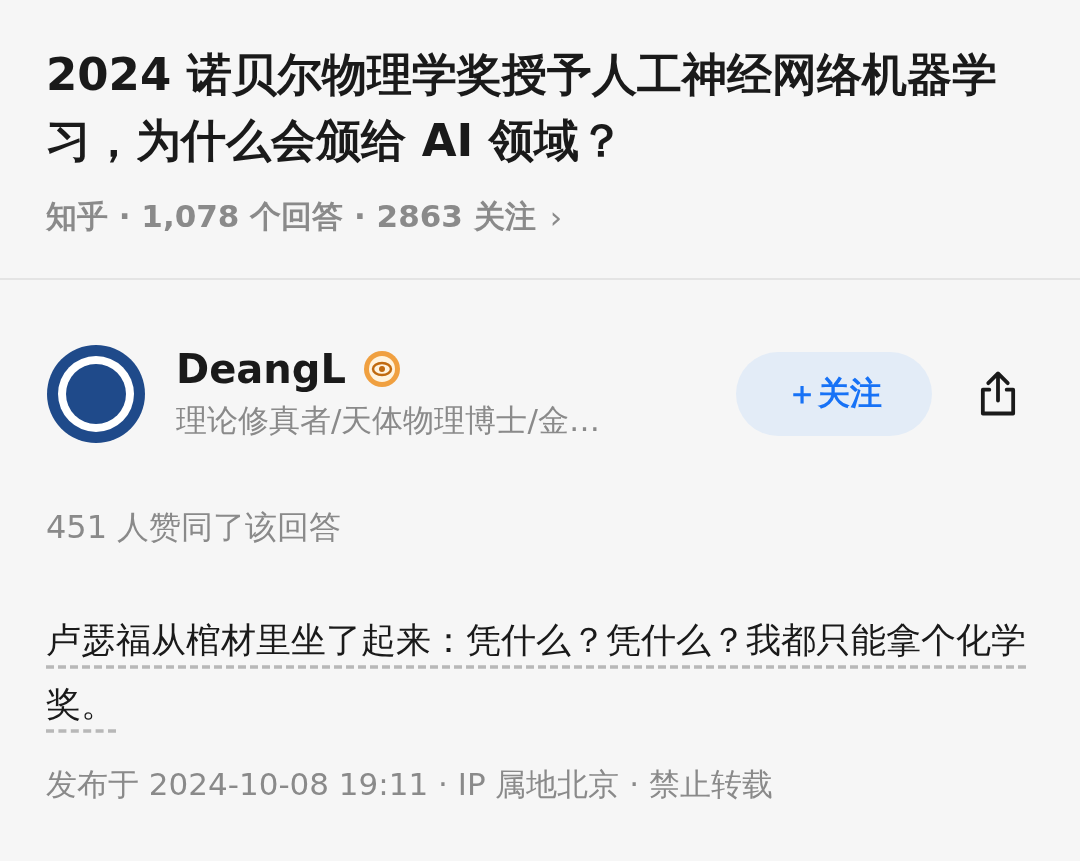  I want to click on chevron-icon: ›, so click(556, 217).